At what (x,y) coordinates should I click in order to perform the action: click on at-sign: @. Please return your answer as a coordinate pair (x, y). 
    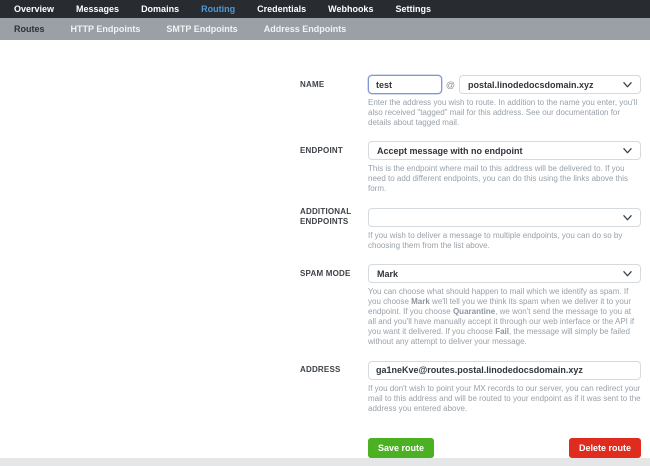
    Looking at the image, I should click on (450, 84).